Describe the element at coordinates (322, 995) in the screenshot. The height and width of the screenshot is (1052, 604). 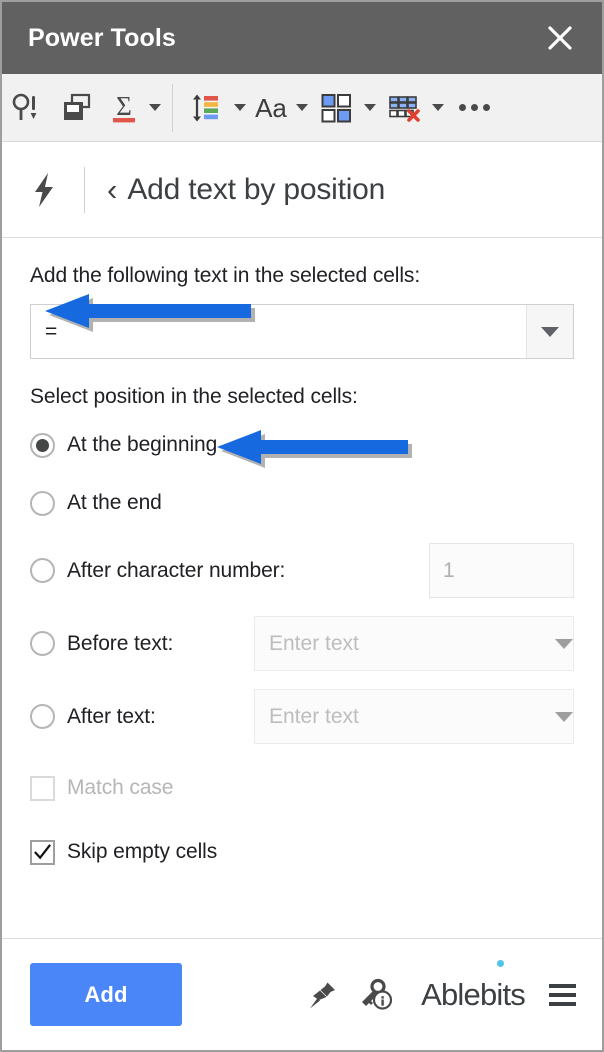
I see `pushpin-icon` at that location.